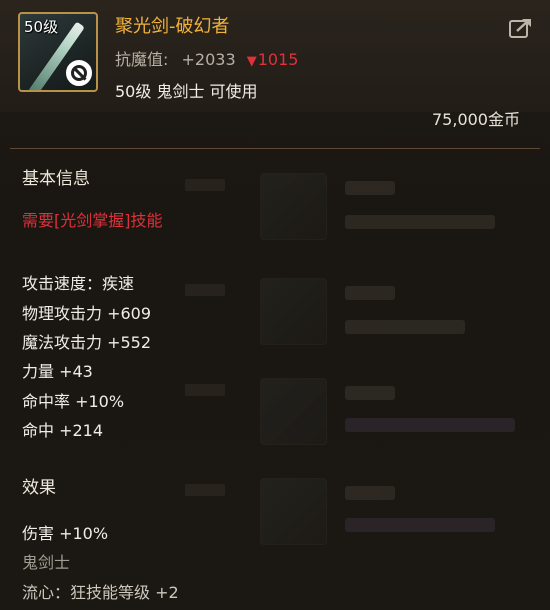 The height and width of the screenshot is (610, 550). I want to click on item-name: 聚光剑-破幻者, so click(172, 26).